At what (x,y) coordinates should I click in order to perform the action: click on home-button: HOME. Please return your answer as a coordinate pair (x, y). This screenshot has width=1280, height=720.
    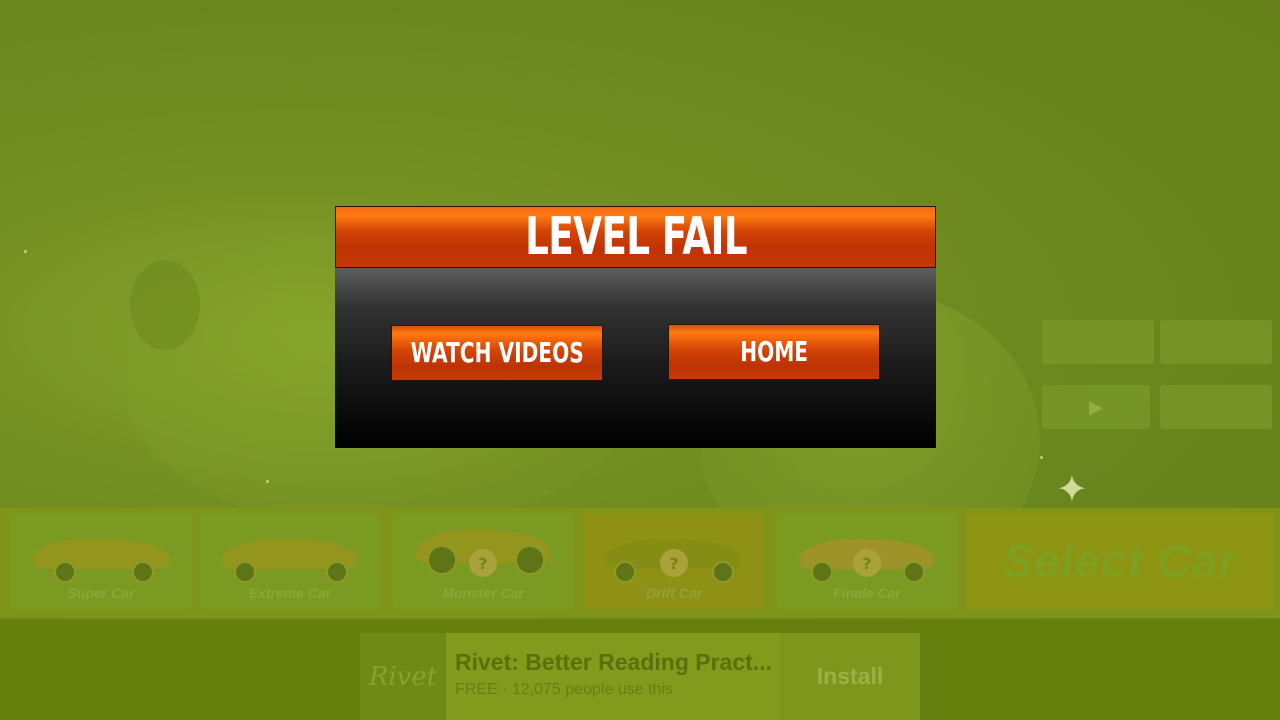
    Looking at the image, I should click on (774, 352).